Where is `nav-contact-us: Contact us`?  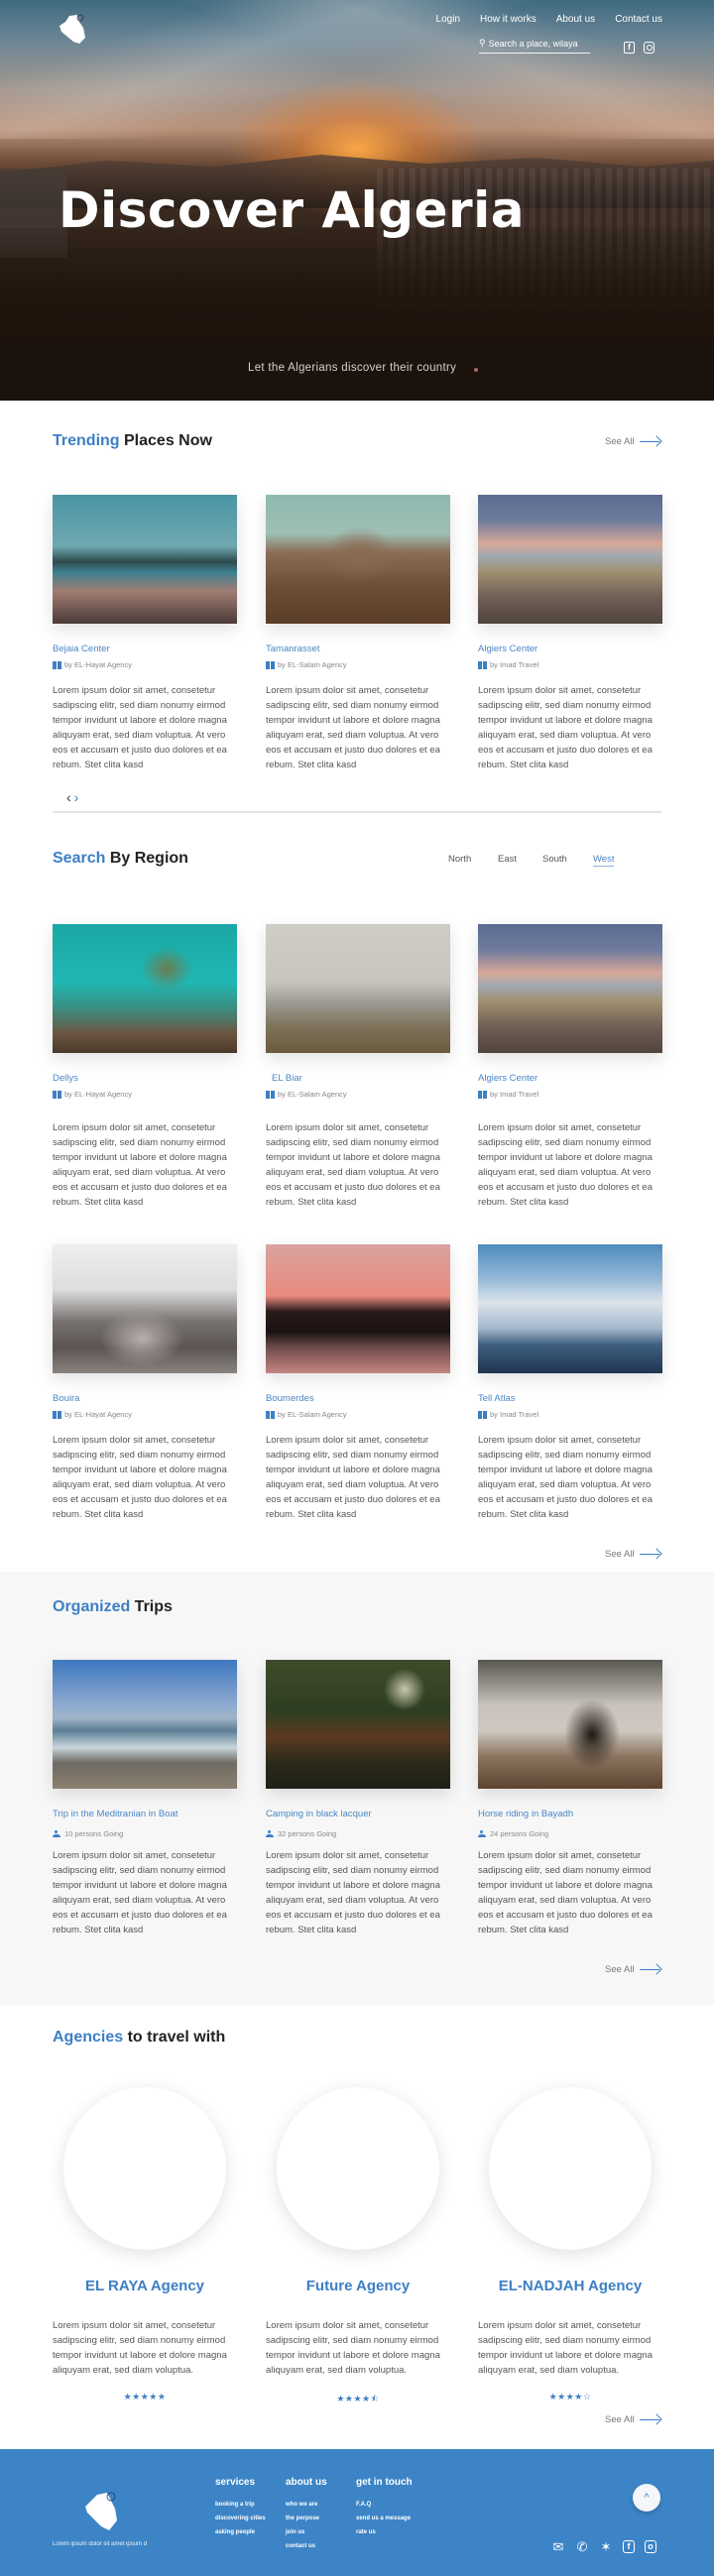
nav-contact-us: Contact us is located at coordinates (638, 20).